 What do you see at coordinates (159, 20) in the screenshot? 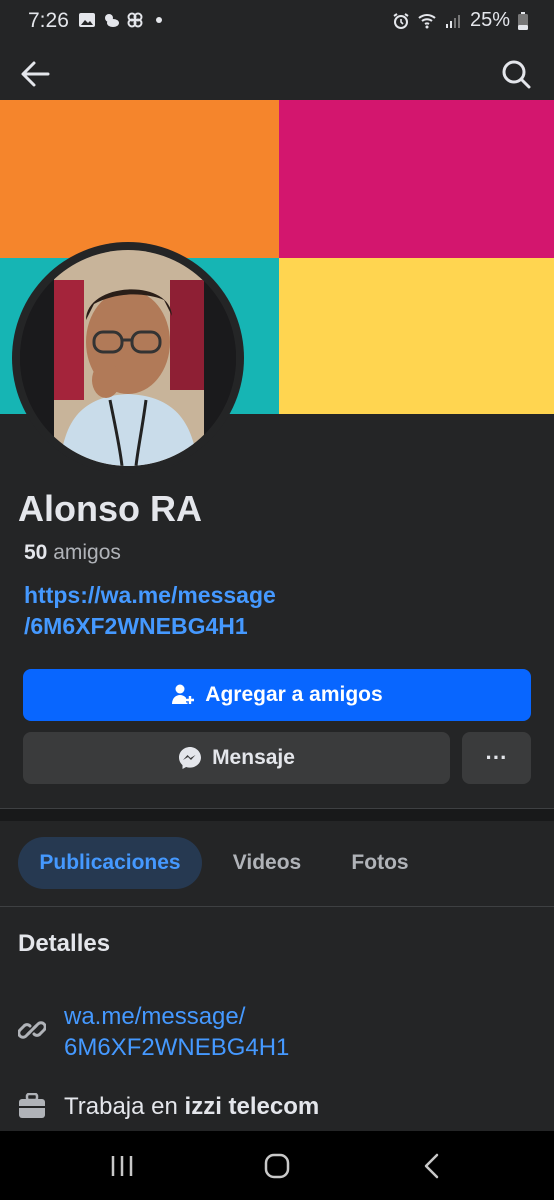
I see `dot-icon` at bounding box center [159, 20].